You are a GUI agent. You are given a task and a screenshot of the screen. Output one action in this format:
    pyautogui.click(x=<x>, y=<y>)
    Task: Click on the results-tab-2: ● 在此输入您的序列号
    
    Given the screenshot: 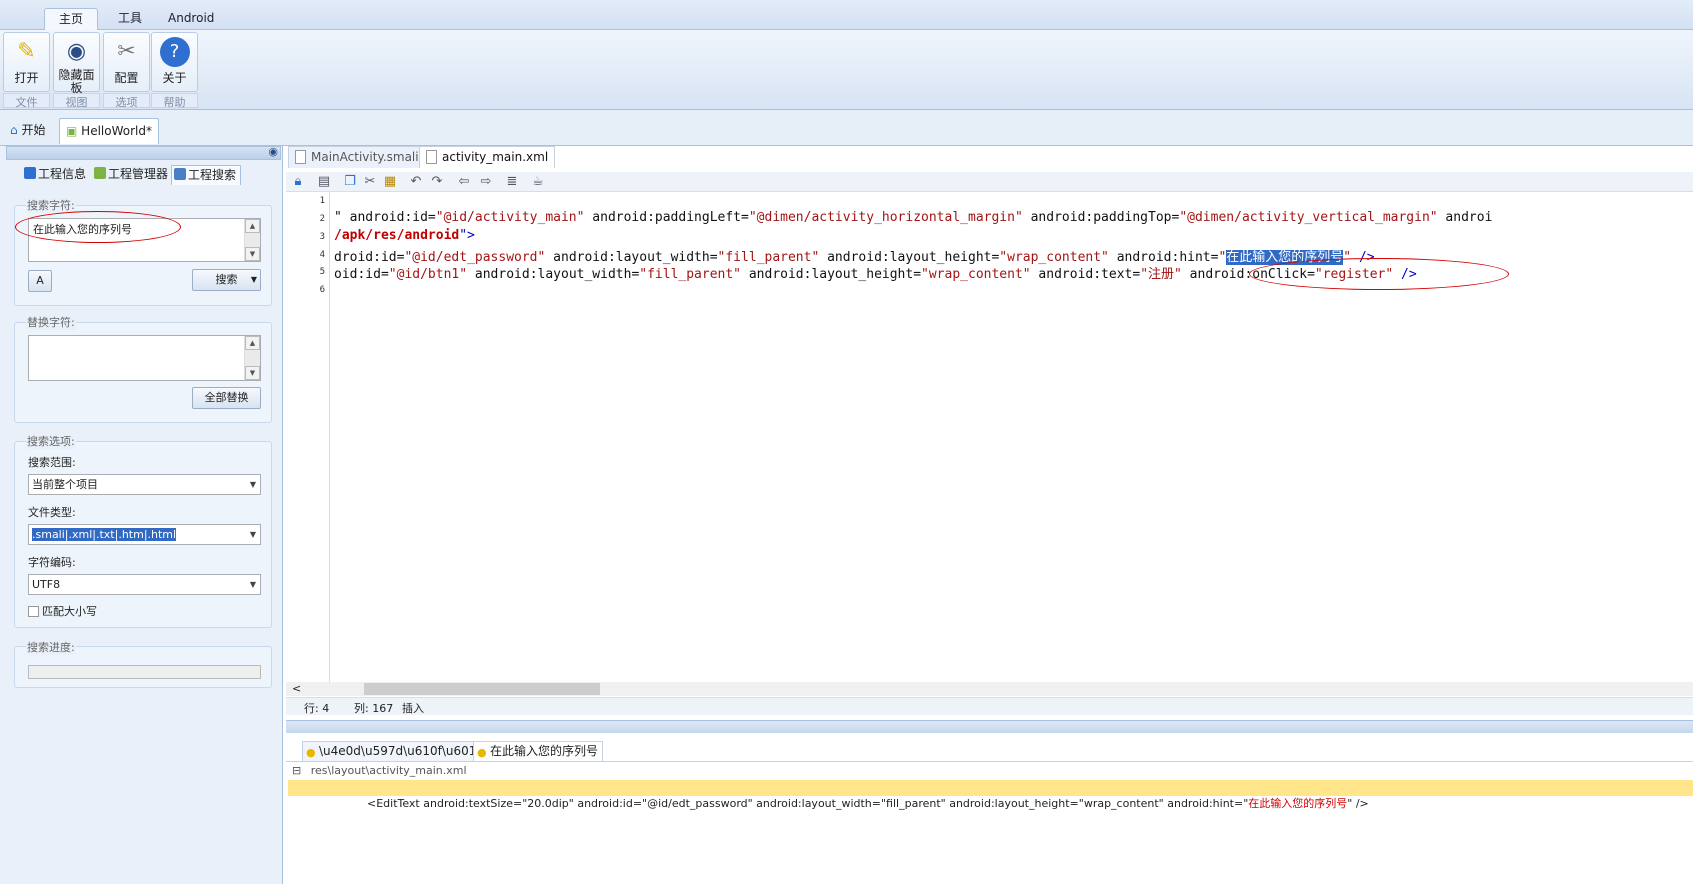 What is the action you would take?
    pyautogui.click(x=538, y=751)
    